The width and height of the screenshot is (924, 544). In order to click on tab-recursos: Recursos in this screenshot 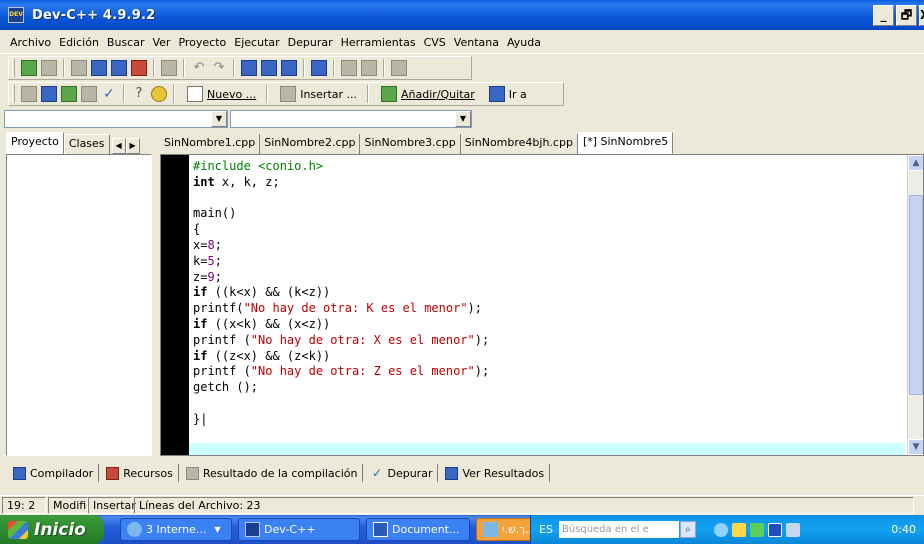, I will do `click(139, 473)`.